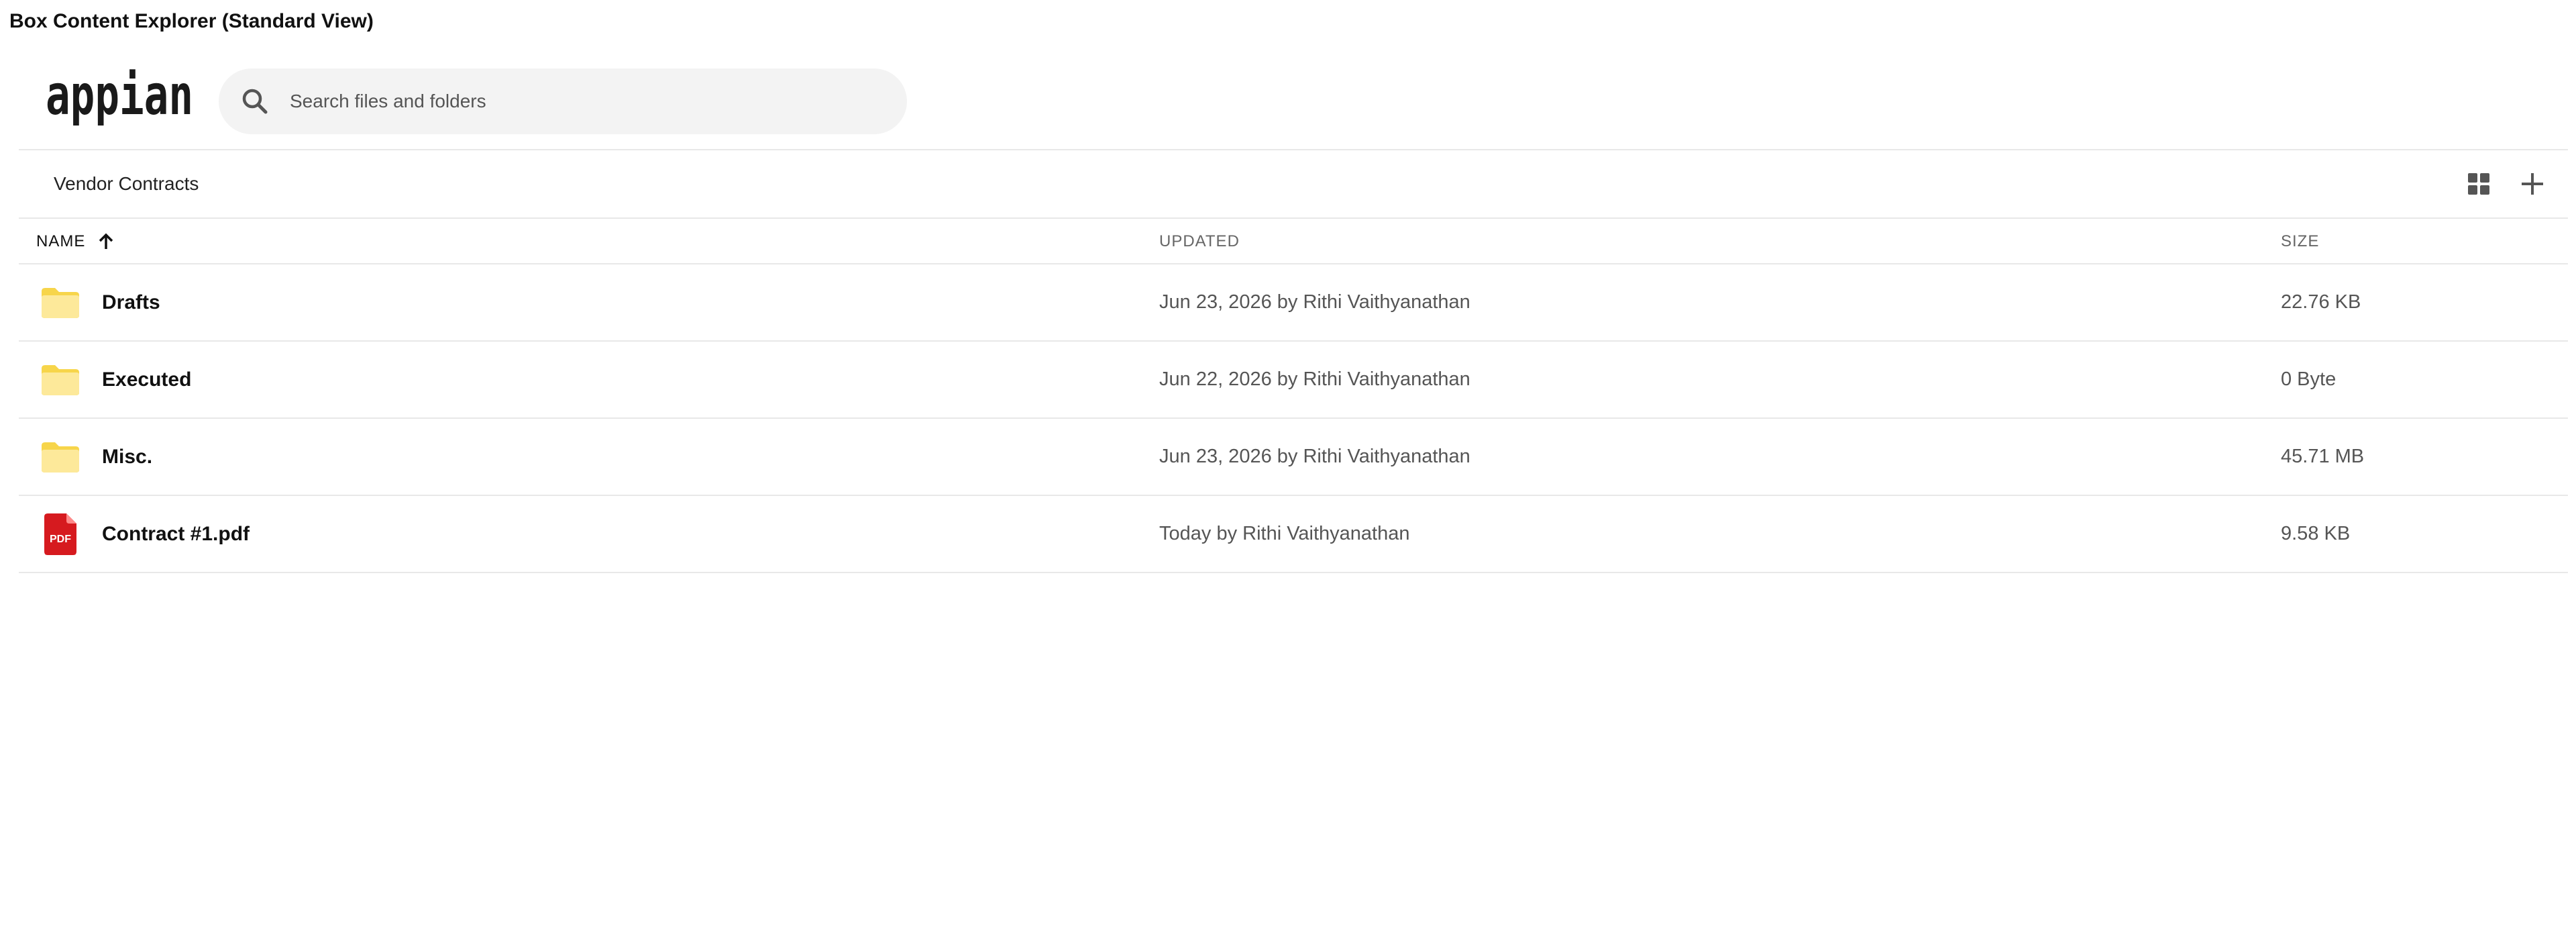 This screenshot has height=941, width=2576. What do you see at coordinates (2515, 183) in the screenshot?
I see `subheader-actions` at bounding box center [2515, 183].